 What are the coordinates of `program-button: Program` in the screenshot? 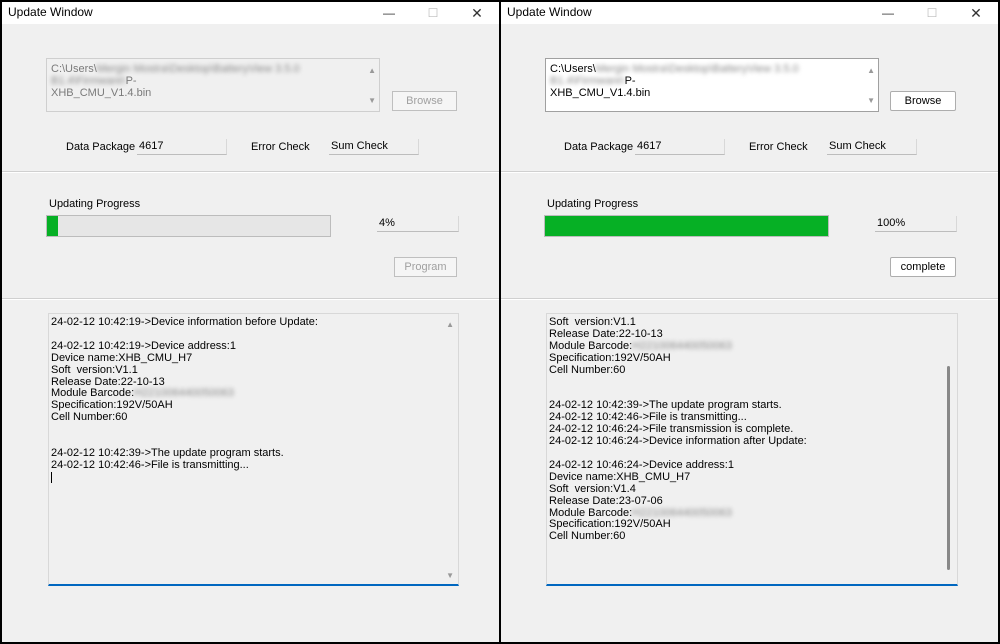 It's located at (425, 267).